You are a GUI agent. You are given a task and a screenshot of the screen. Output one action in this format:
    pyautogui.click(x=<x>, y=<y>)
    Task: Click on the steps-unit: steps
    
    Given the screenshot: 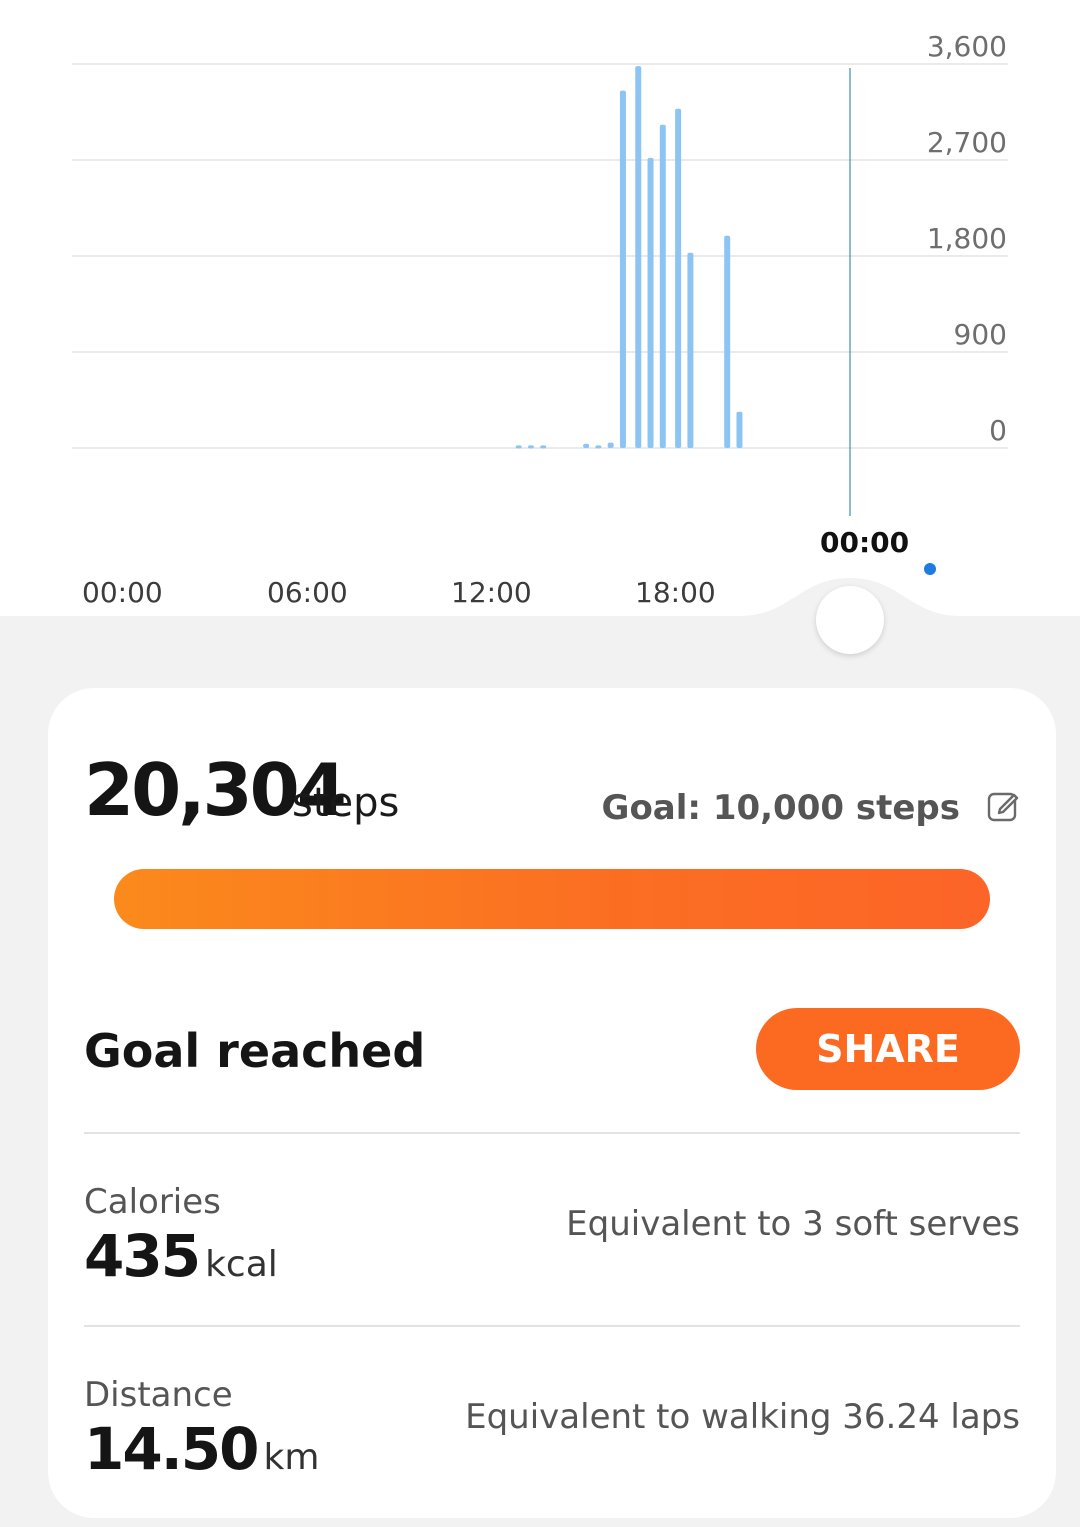 What is the action you would take?
    pyautogui.click(x=346, y=803)
    